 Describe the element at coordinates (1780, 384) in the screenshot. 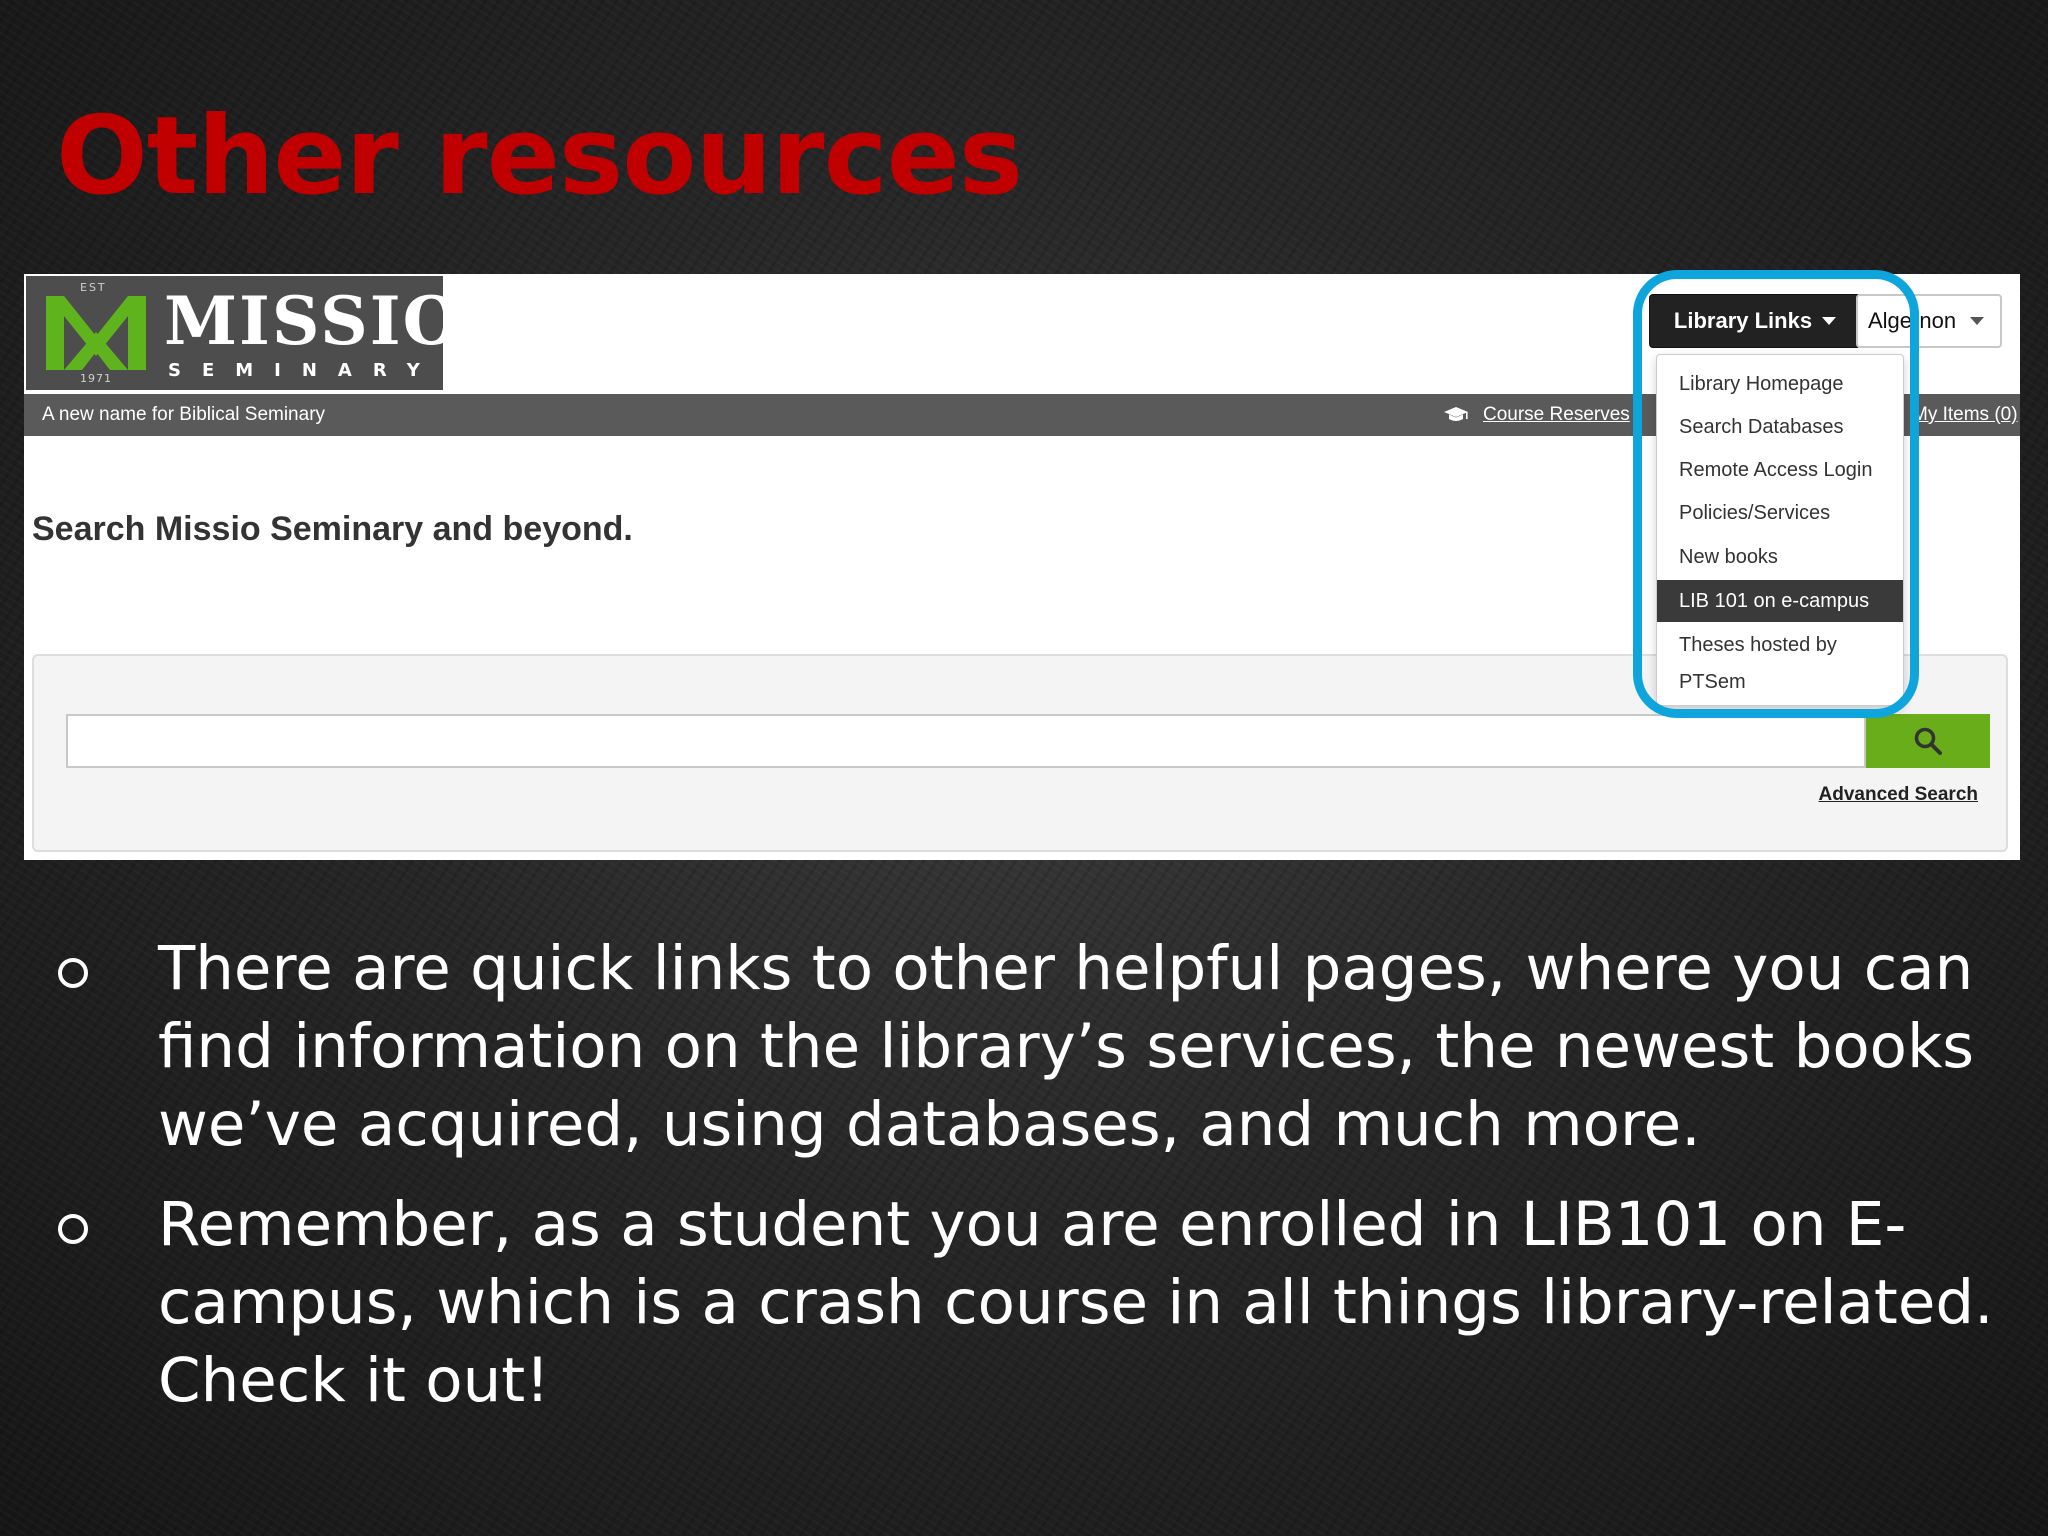

I see `dropdown-item-library-homepage: Library Homepage` at that location.